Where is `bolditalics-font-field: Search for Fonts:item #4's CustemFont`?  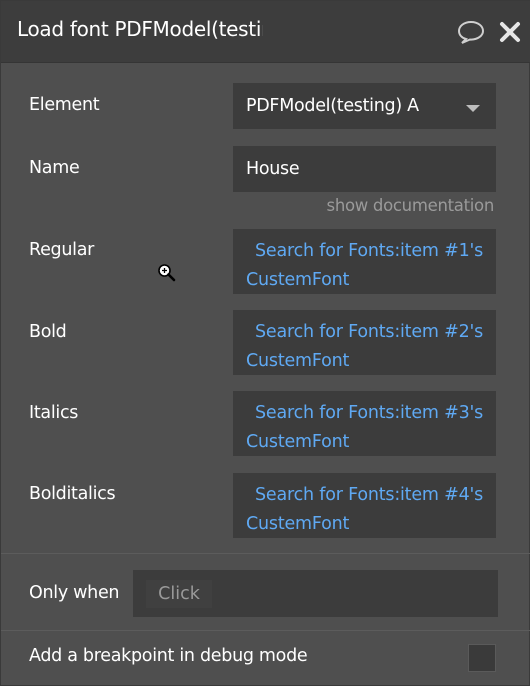 bolditalics-font-field: Search for Fonts:item #4's CustemFont is located at coordinates (364, 505).